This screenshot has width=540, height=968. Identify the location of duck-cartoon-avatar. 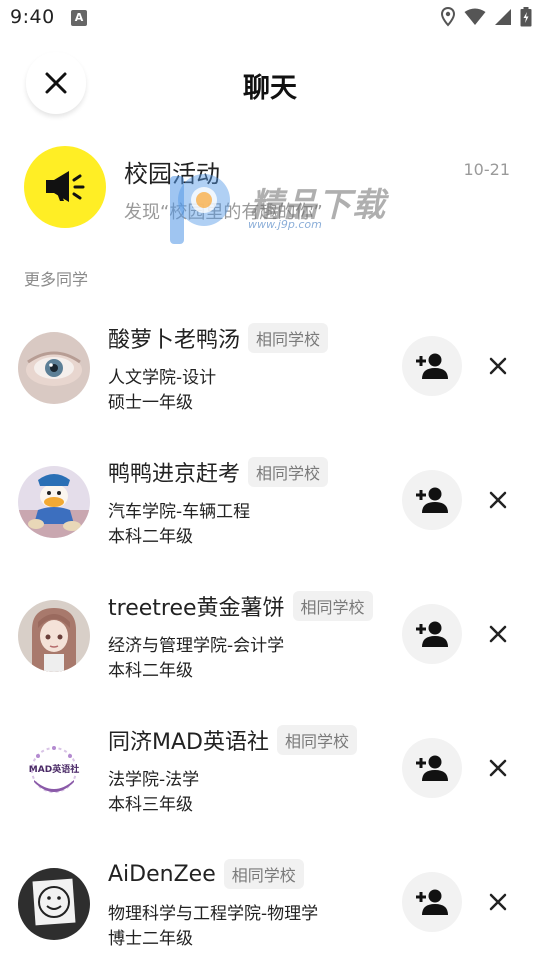
(54, 502).